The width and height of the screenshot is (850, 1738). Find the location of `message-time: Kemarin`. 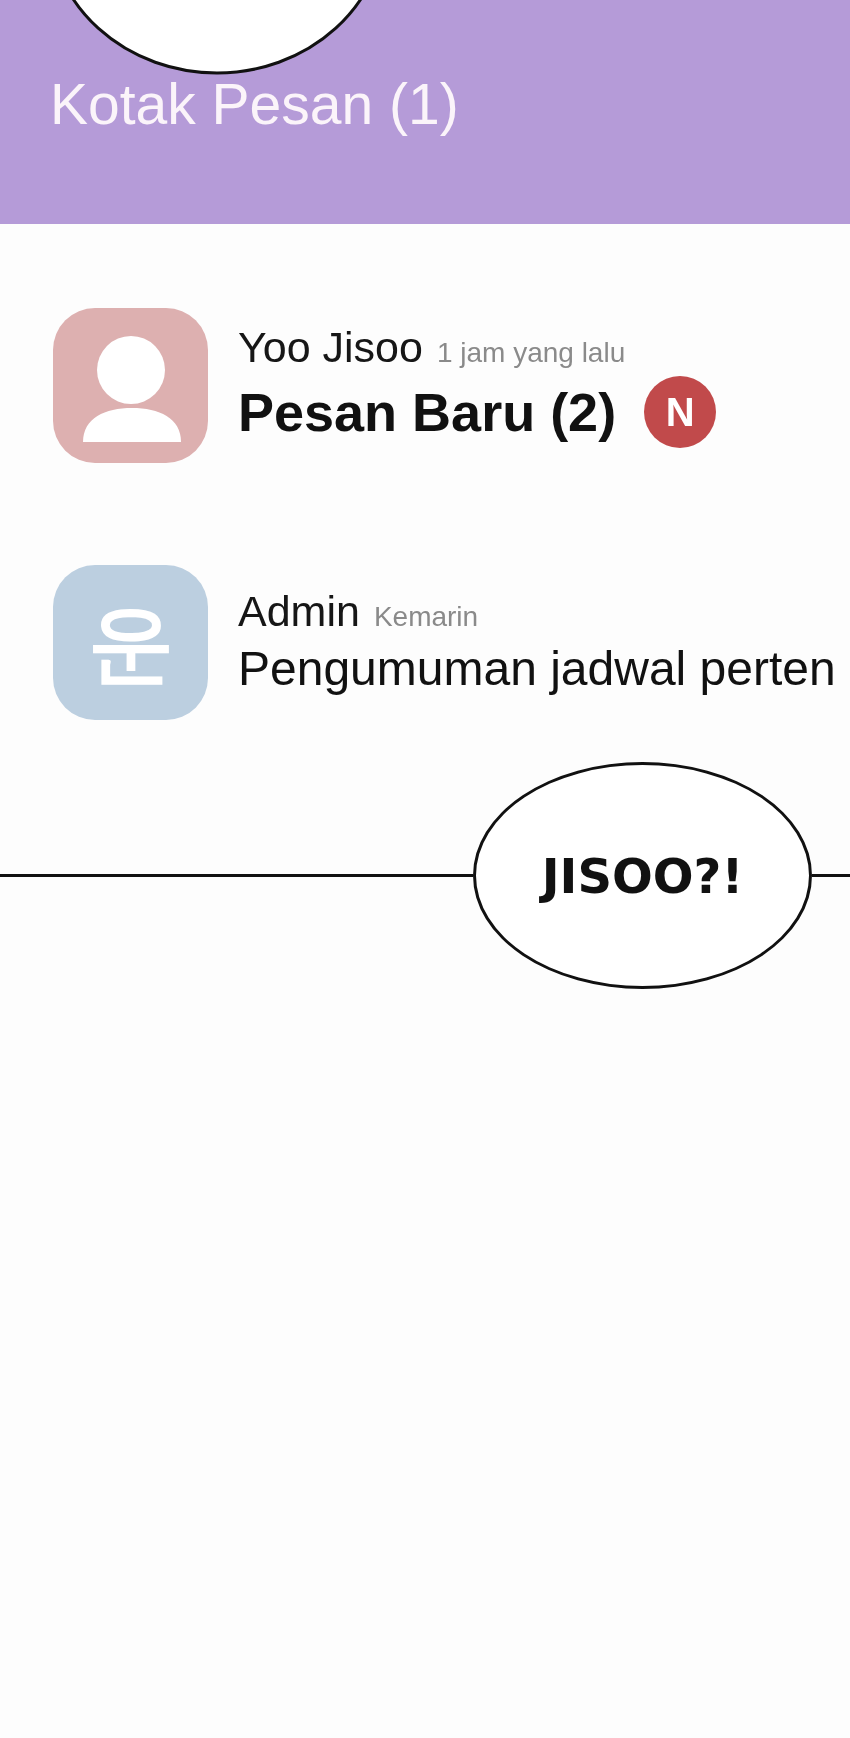

message-time: Kemarin is located at coordinates (426, 617).